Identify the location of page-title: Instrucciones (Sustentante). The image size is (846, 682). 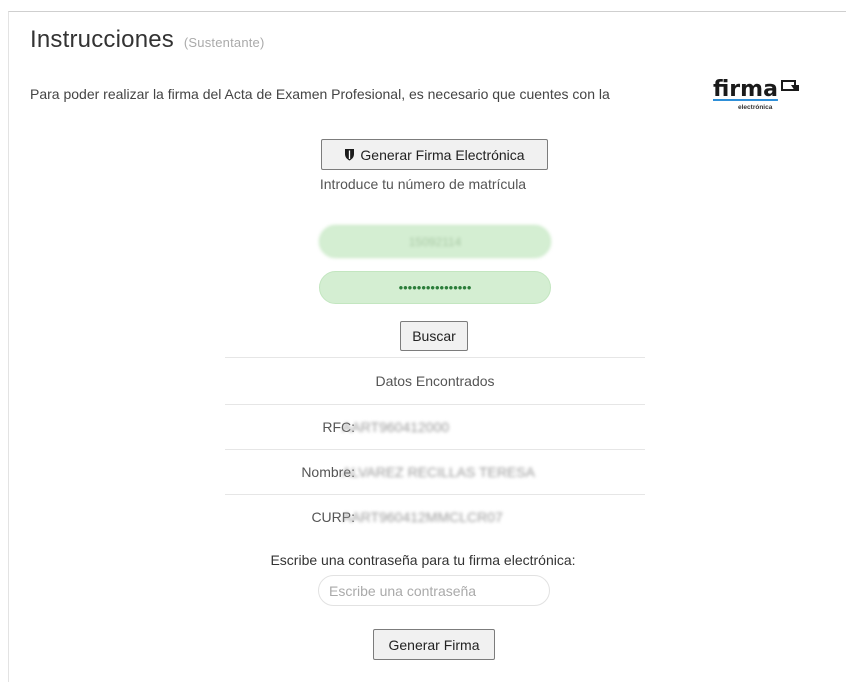
(147, 40).